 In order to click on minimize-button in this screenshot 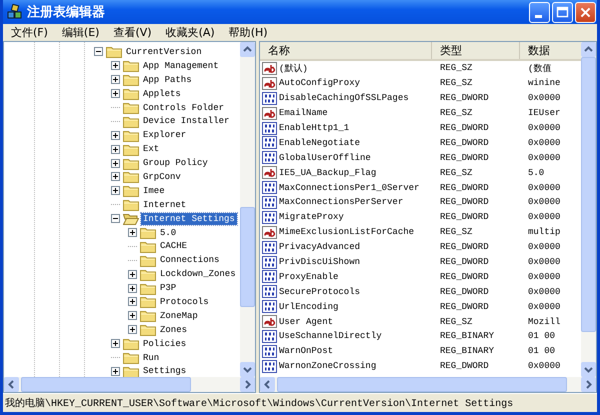, I will do `click(539, 12)`.